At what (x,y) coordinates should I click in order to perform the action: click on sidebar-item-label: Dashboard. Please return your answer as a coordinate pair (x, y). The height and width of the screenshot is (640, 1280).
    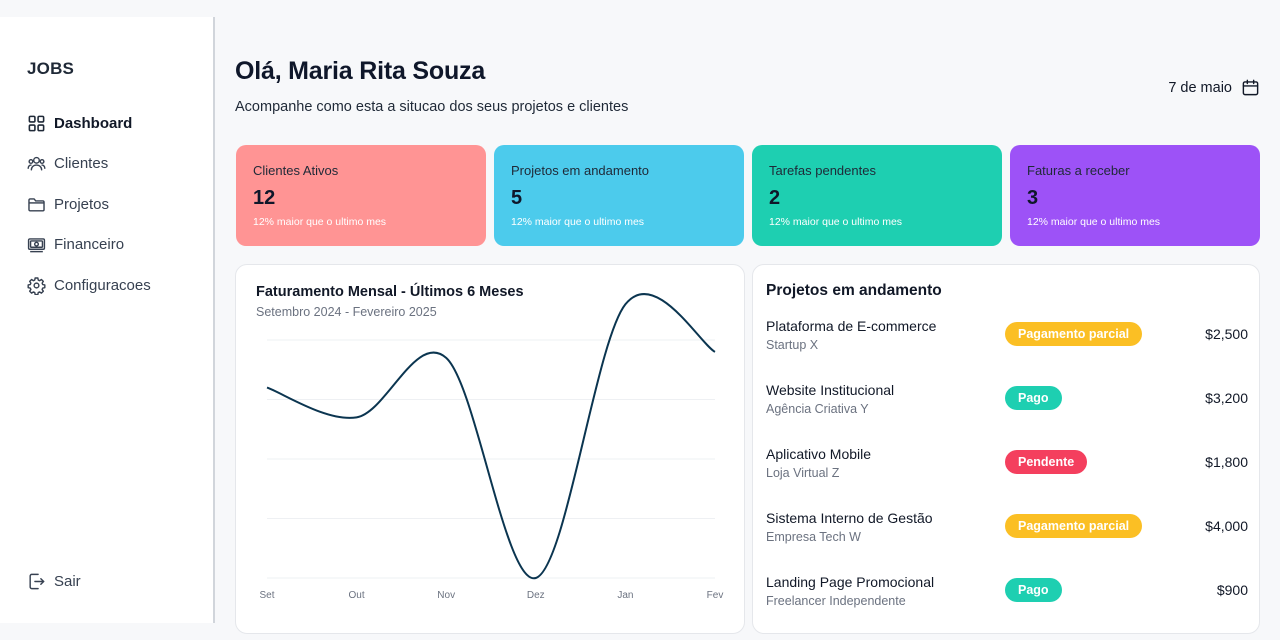
    Looking at the image, I should click on (93, 123).